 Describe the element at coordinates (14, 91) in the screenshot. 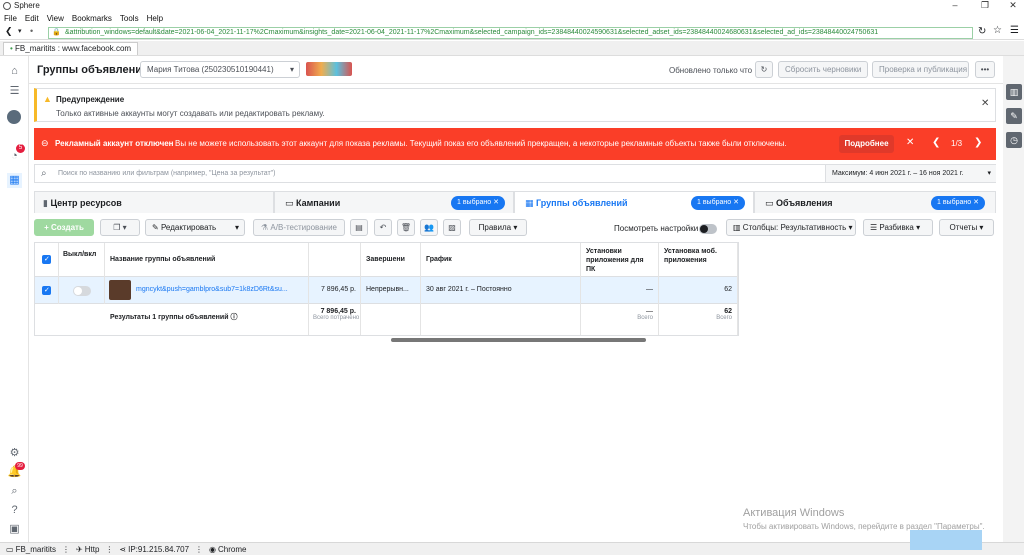

I see `hamburger-menu-icon: ☰` at that location.